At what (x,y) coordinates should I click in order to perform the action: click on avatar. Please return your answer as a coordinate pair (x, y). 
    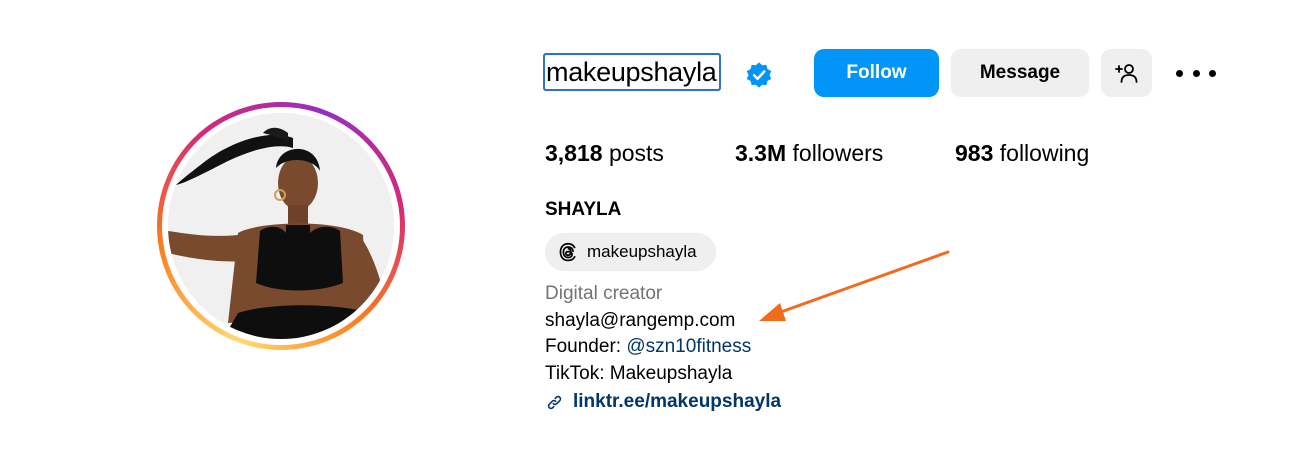
    Looking at the image, I should click on (281, 226).